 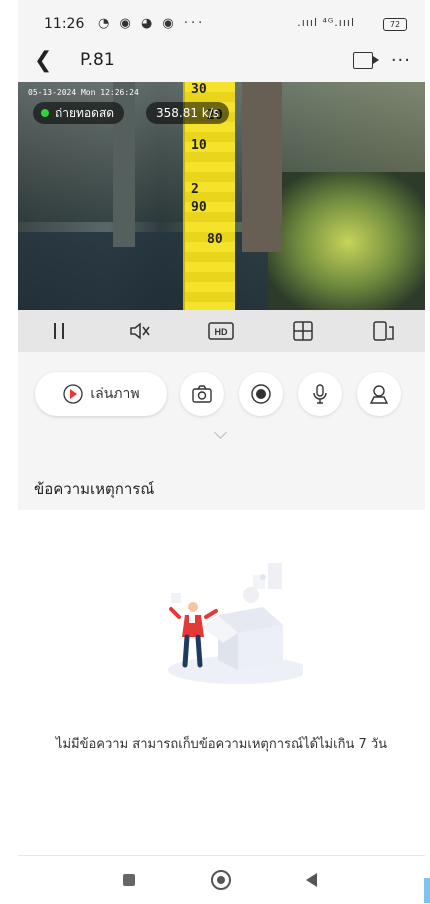 What do you see at coordinates (366, 60) in the screenshot?
I see `video-record-icon` at bounding box center [366, 60].